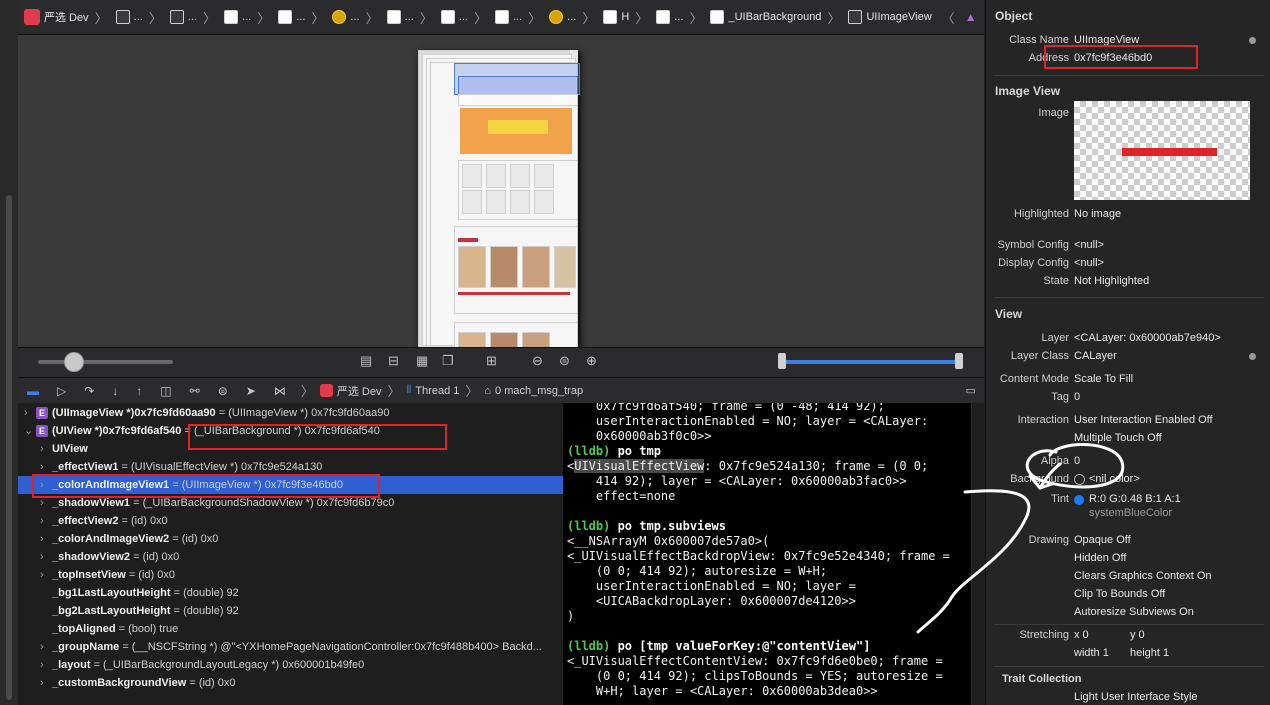 The height and width of the screenshot is (705, 1270). I want to click on range-slider-right-handle, so click(959, 361).